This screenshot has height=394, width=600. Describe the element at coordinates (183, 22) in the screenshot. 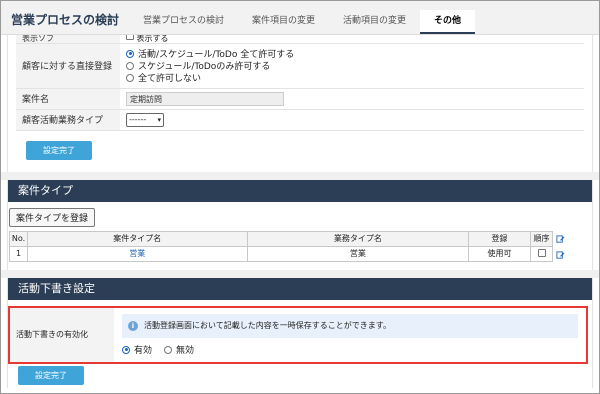

I see `tab-sales-process: 営業プロセスの検討` at that location.